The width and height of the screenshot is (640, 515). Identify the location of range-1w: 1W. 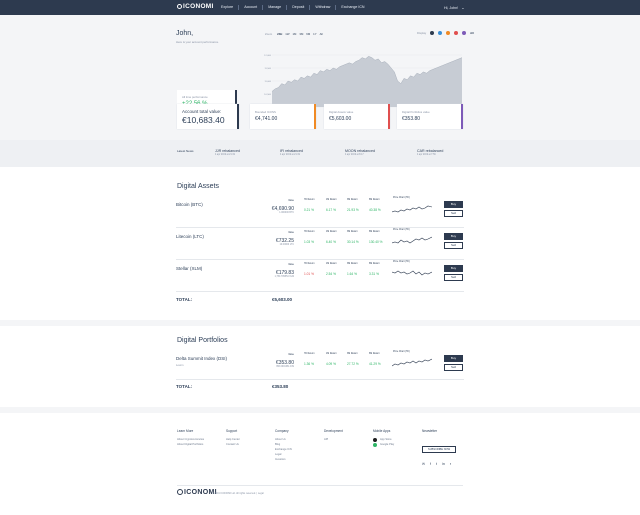
(287, 34).